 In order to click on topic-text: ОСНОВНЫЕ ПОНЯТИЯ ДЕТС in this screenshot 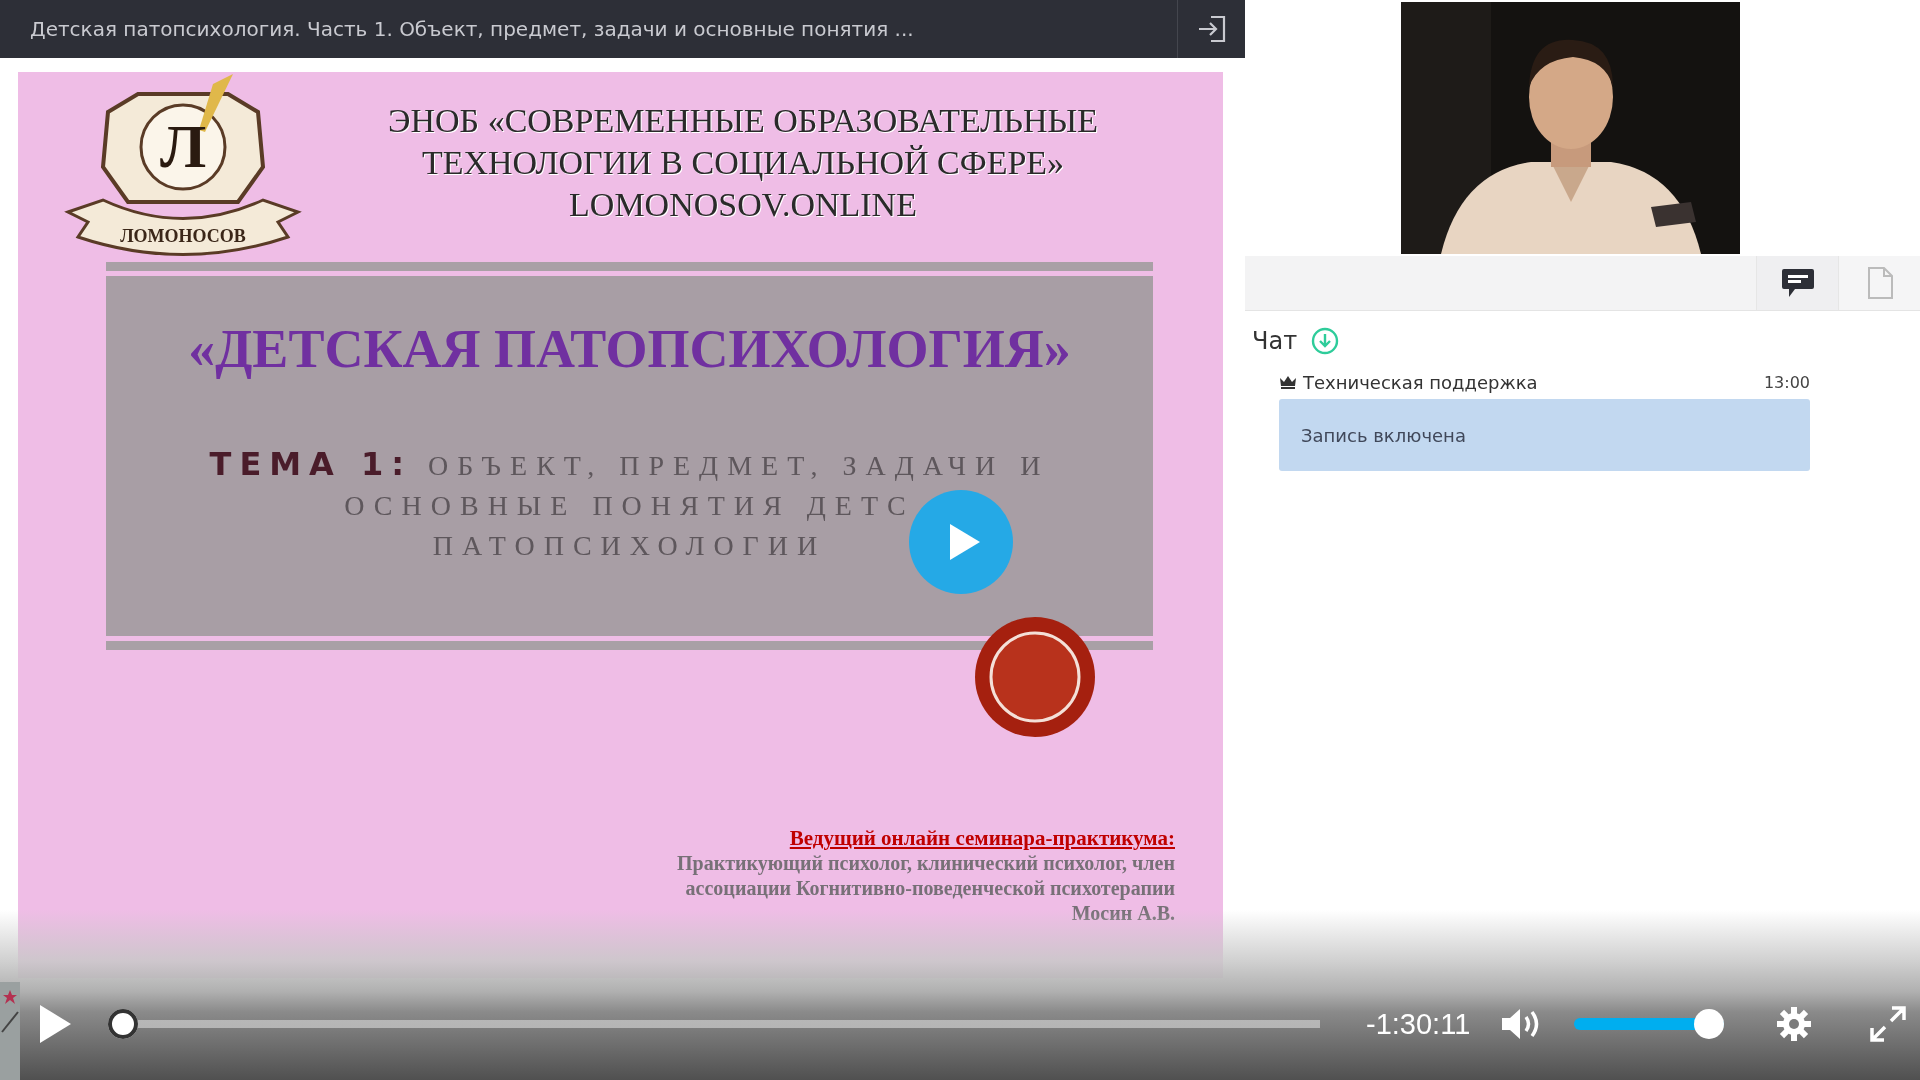, I will do `click(629, 506)`.